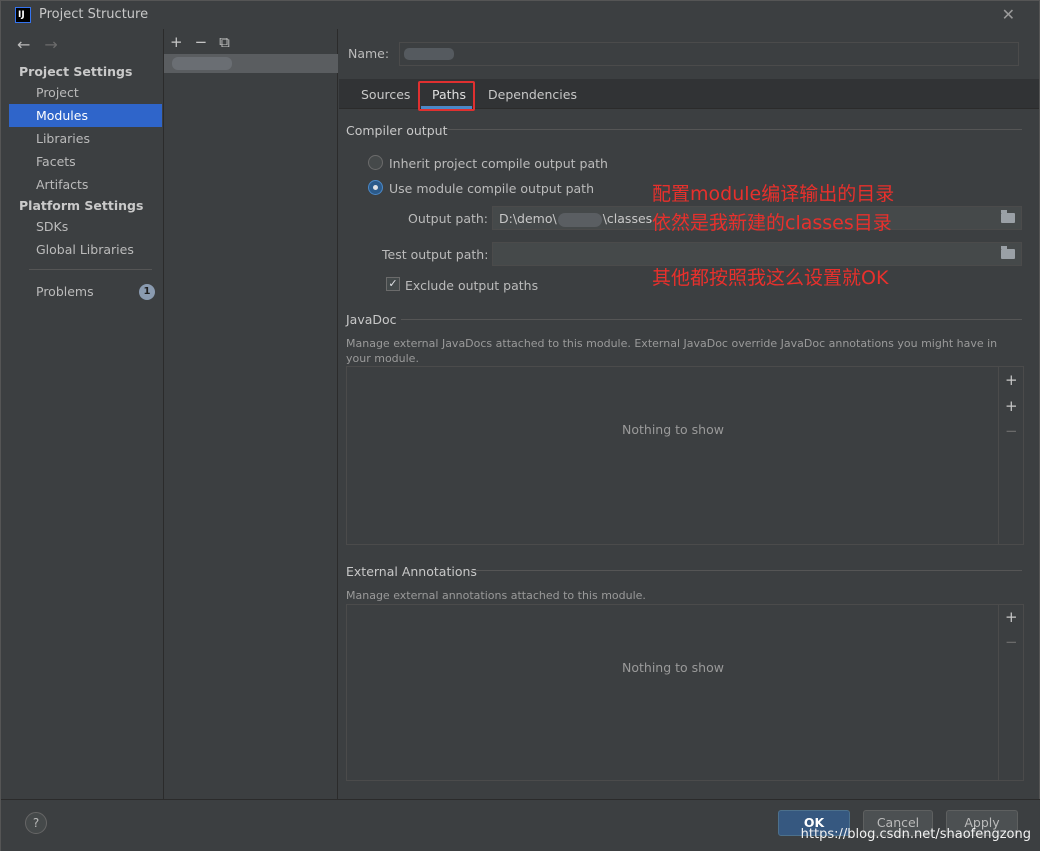 This screenshot has height=851, width=1040. Describe the element at coordinates (1010, 692) in the screenshot. I see `external-annotations-toolbar: + −` at that location.